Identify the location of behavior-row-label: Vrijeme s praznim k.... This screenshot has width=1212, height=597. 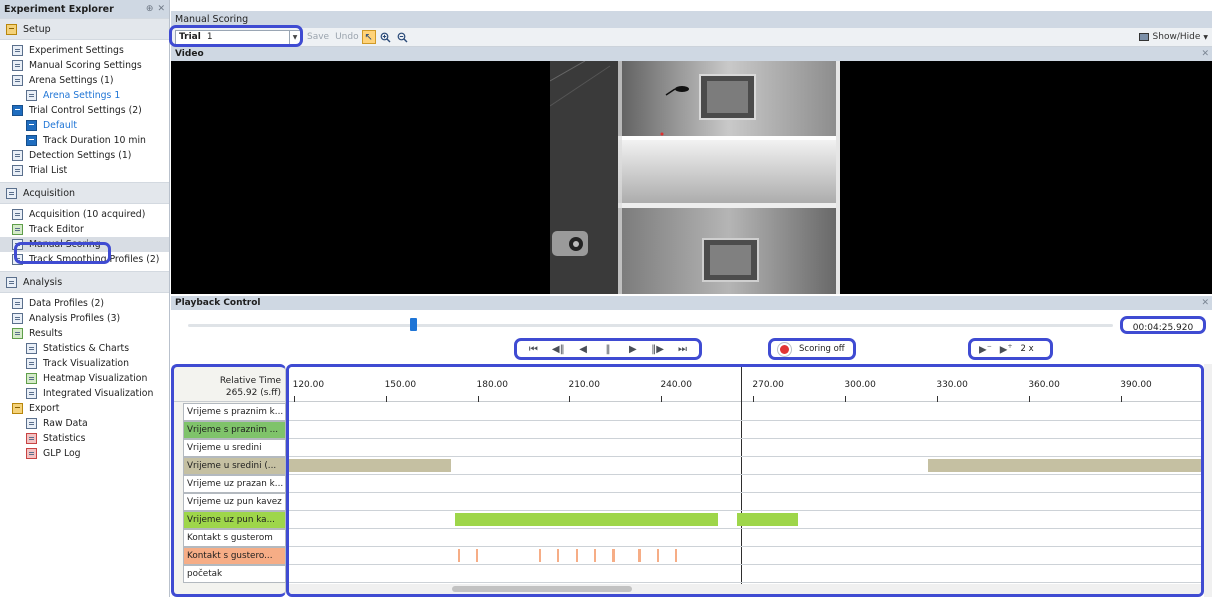
(234, 412).